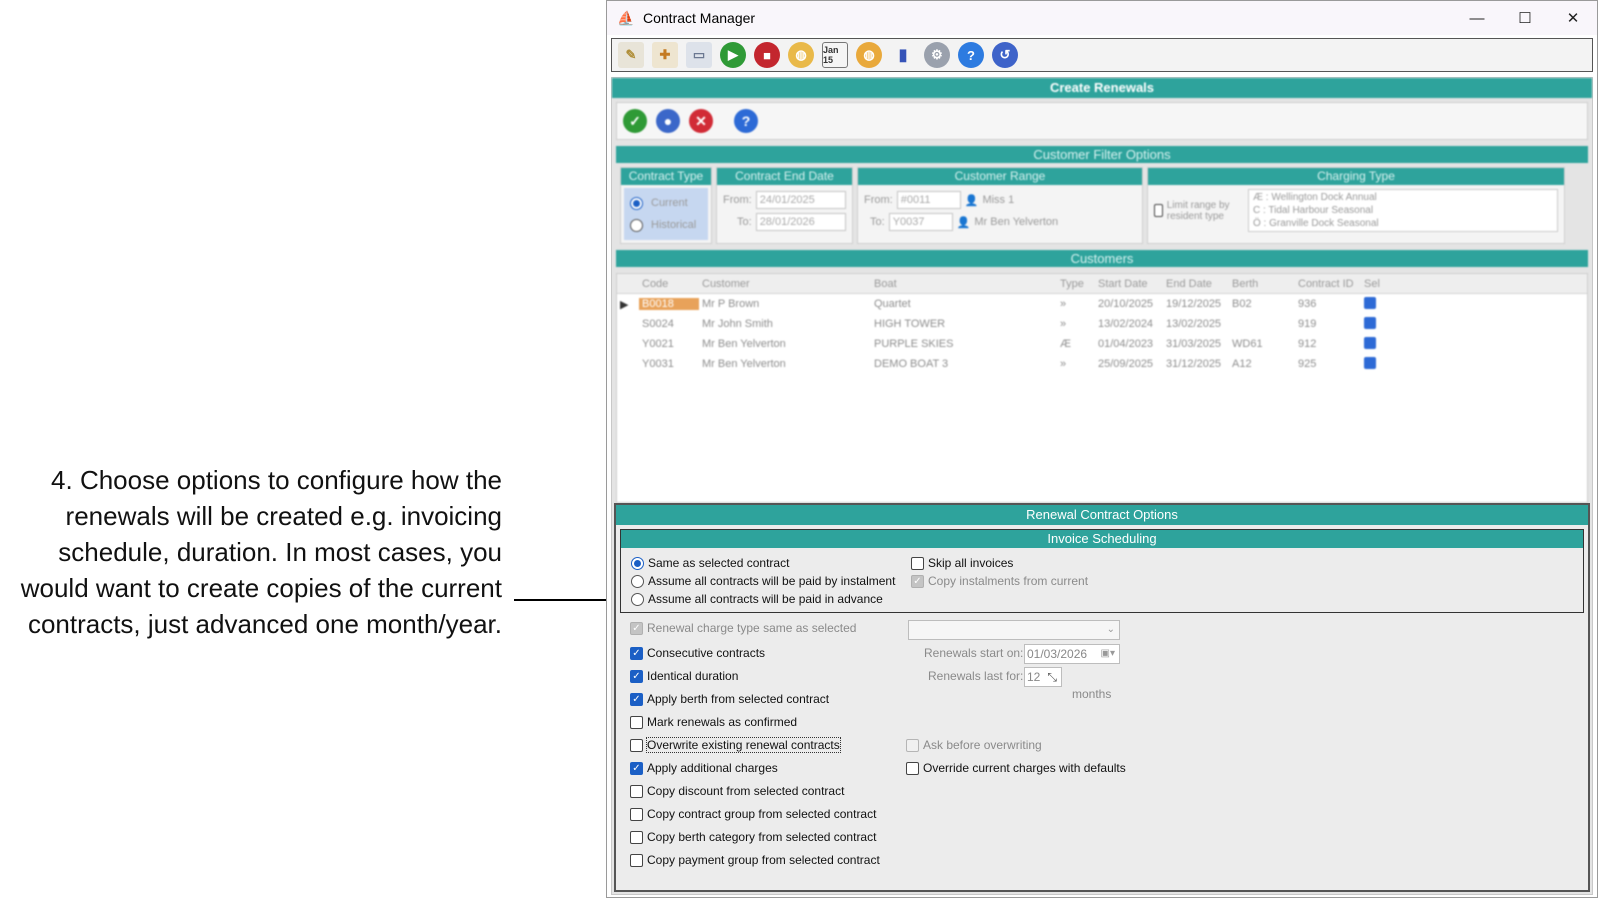 The height and width of the screenshot is (900, 1600). I want to click on overwrite-existing-checkbox: Overwrite existing renewal contracts, so click(735, 745).